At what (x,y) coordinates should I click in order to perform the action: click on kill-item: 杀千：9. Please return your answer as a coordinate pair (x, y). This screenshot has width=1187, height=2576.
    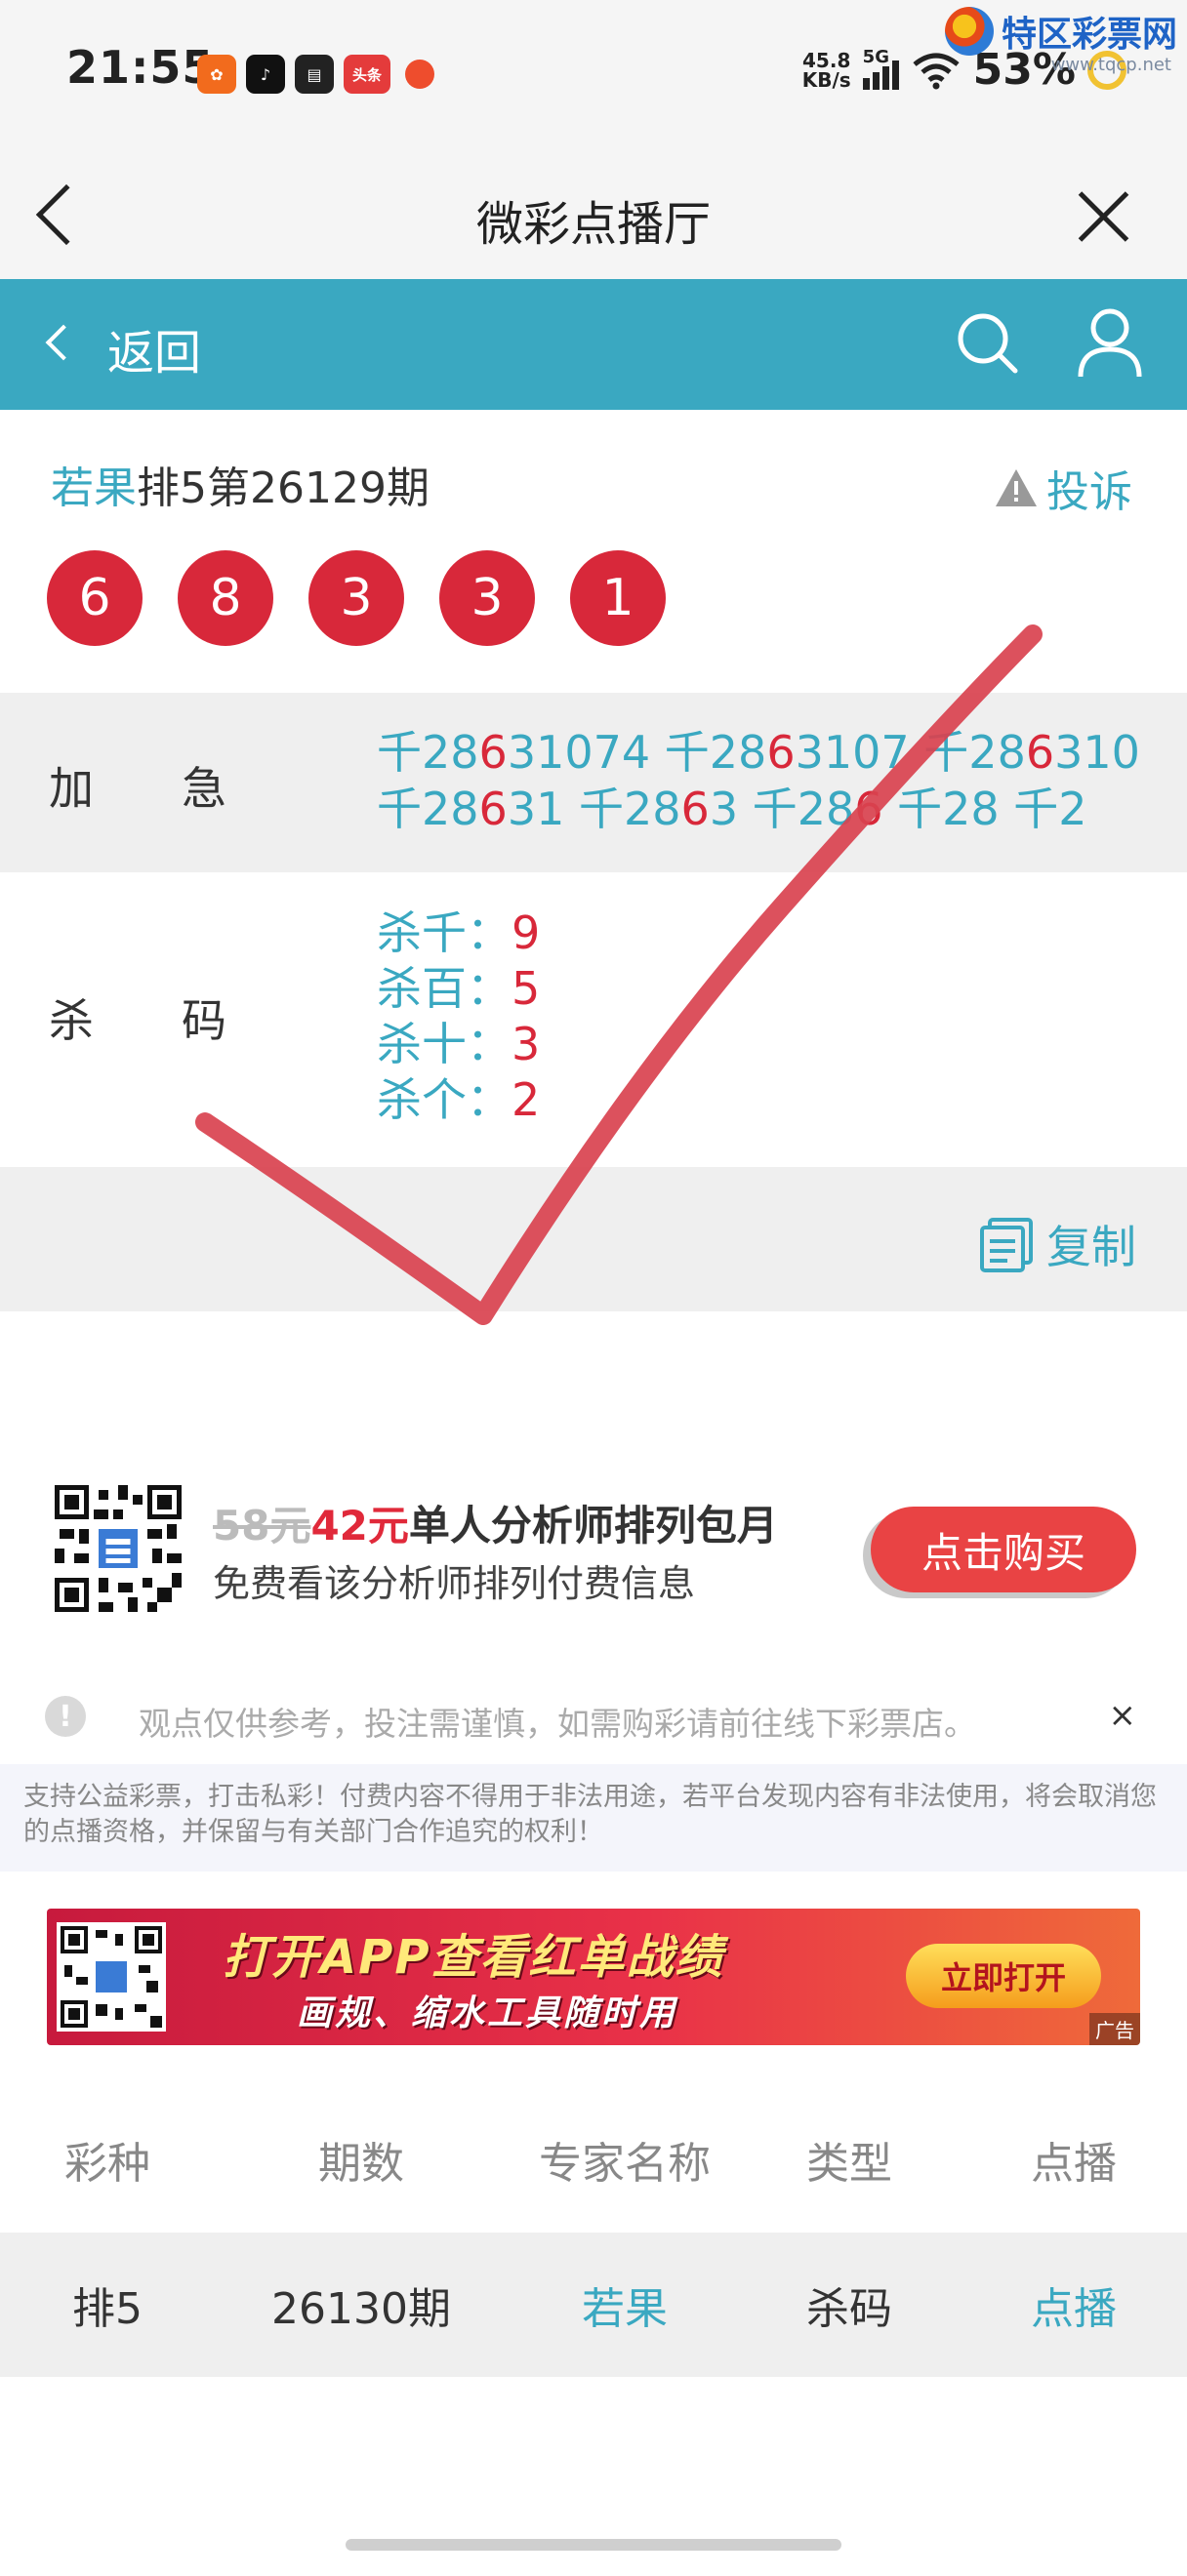
    Looking at the image, I should click on (459, 932).